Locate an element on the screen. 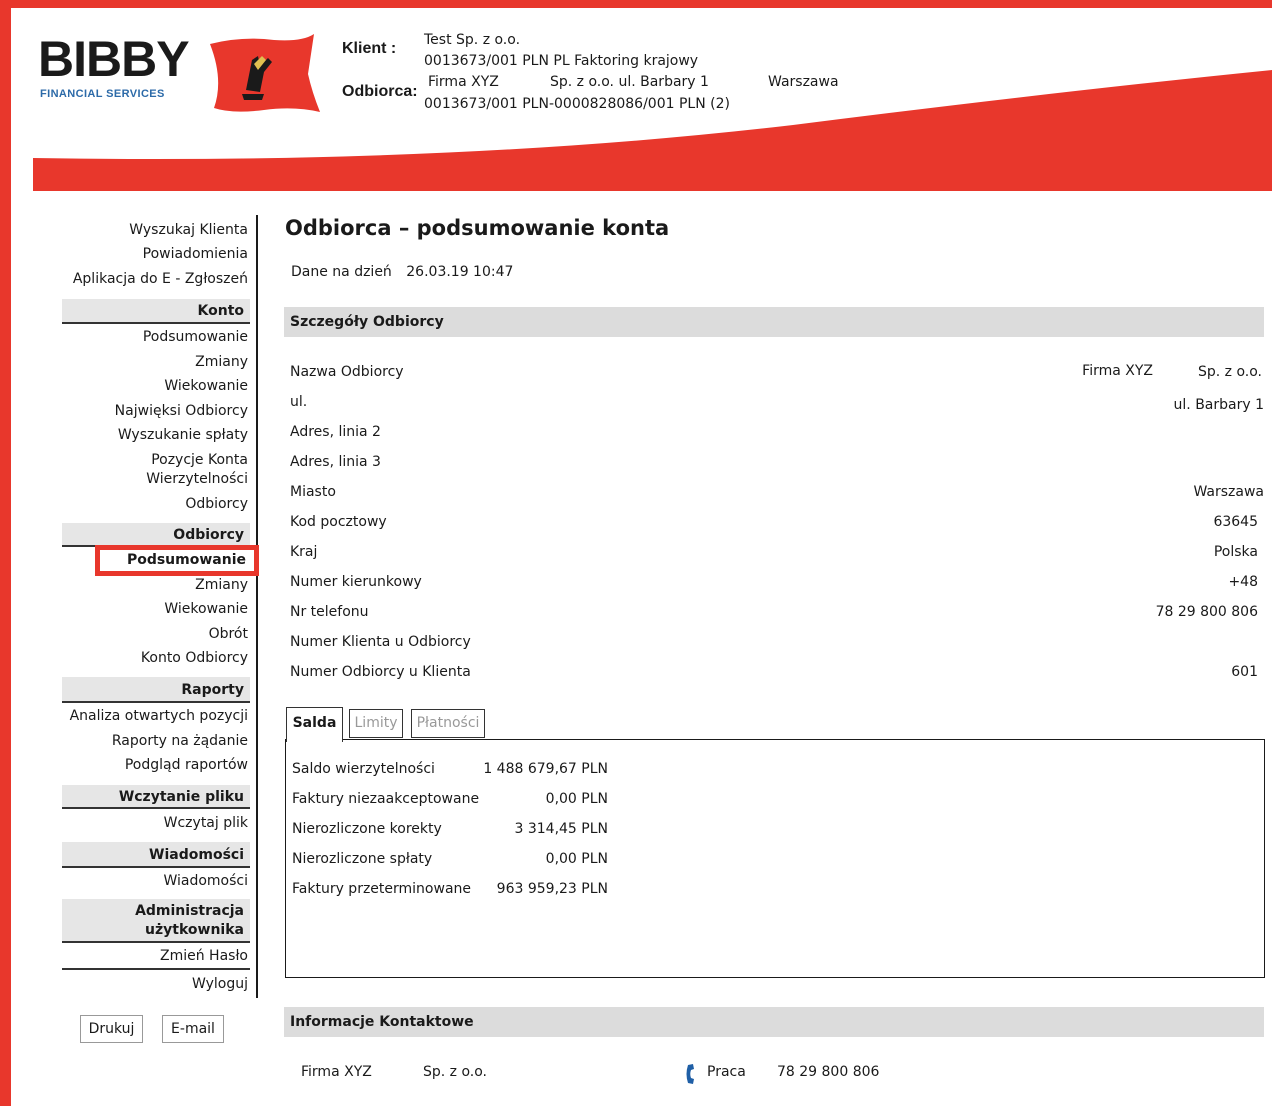 This screenshot has width=1272, height=1106. detail-label-adres3: Adres, linia 3 is located at coordinates (335, 462).